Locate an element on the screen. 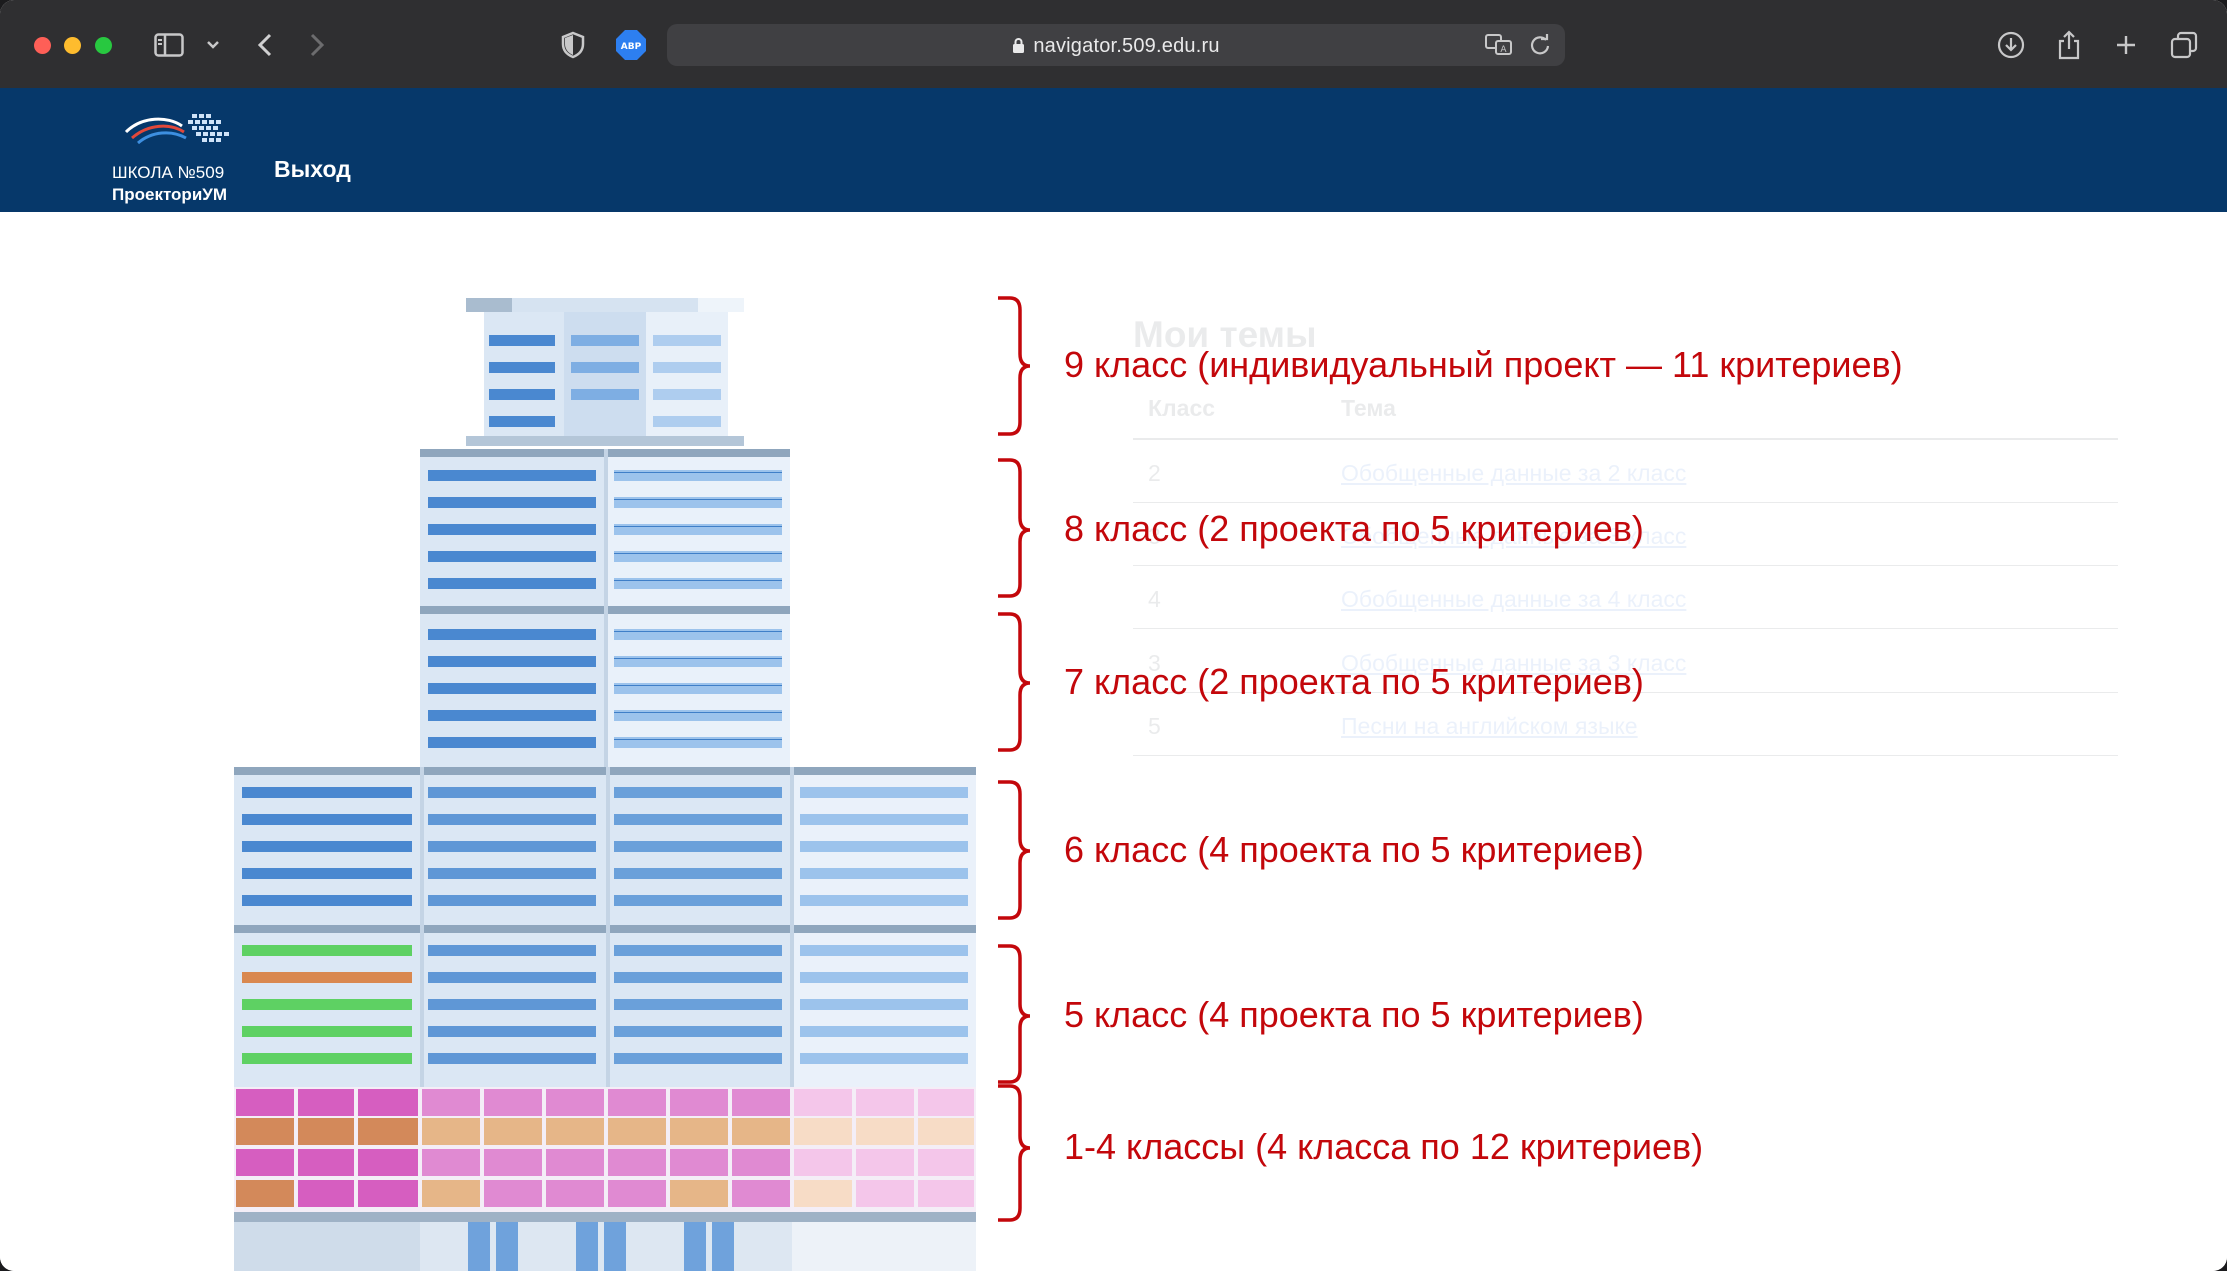  annotation-grade-5: 5 класс (4 проекта по 5 критериев) is located at coordinates (1354, 1014).